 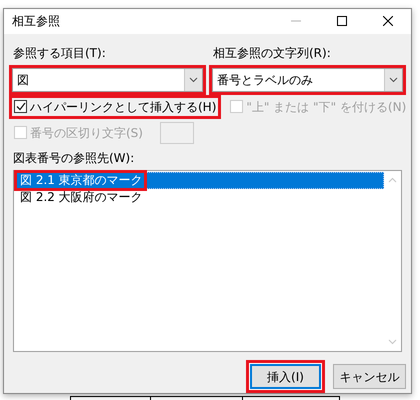 What do you see at coordinates (59, 53) in the screenshot?
I see `field-label: 参照する項目(T):` at bounding box center [59, 53].